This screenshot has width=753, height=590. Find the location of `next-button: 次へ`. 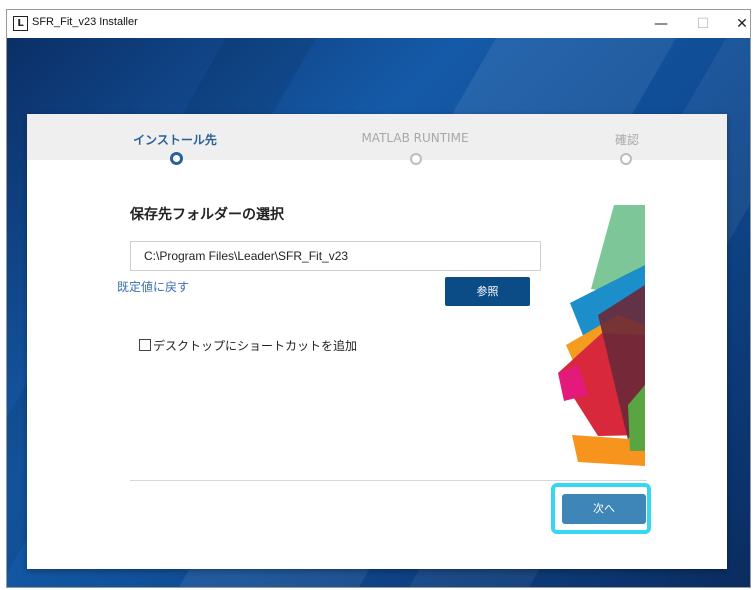

next-button: 次へ is located at coordinates (604, 509).